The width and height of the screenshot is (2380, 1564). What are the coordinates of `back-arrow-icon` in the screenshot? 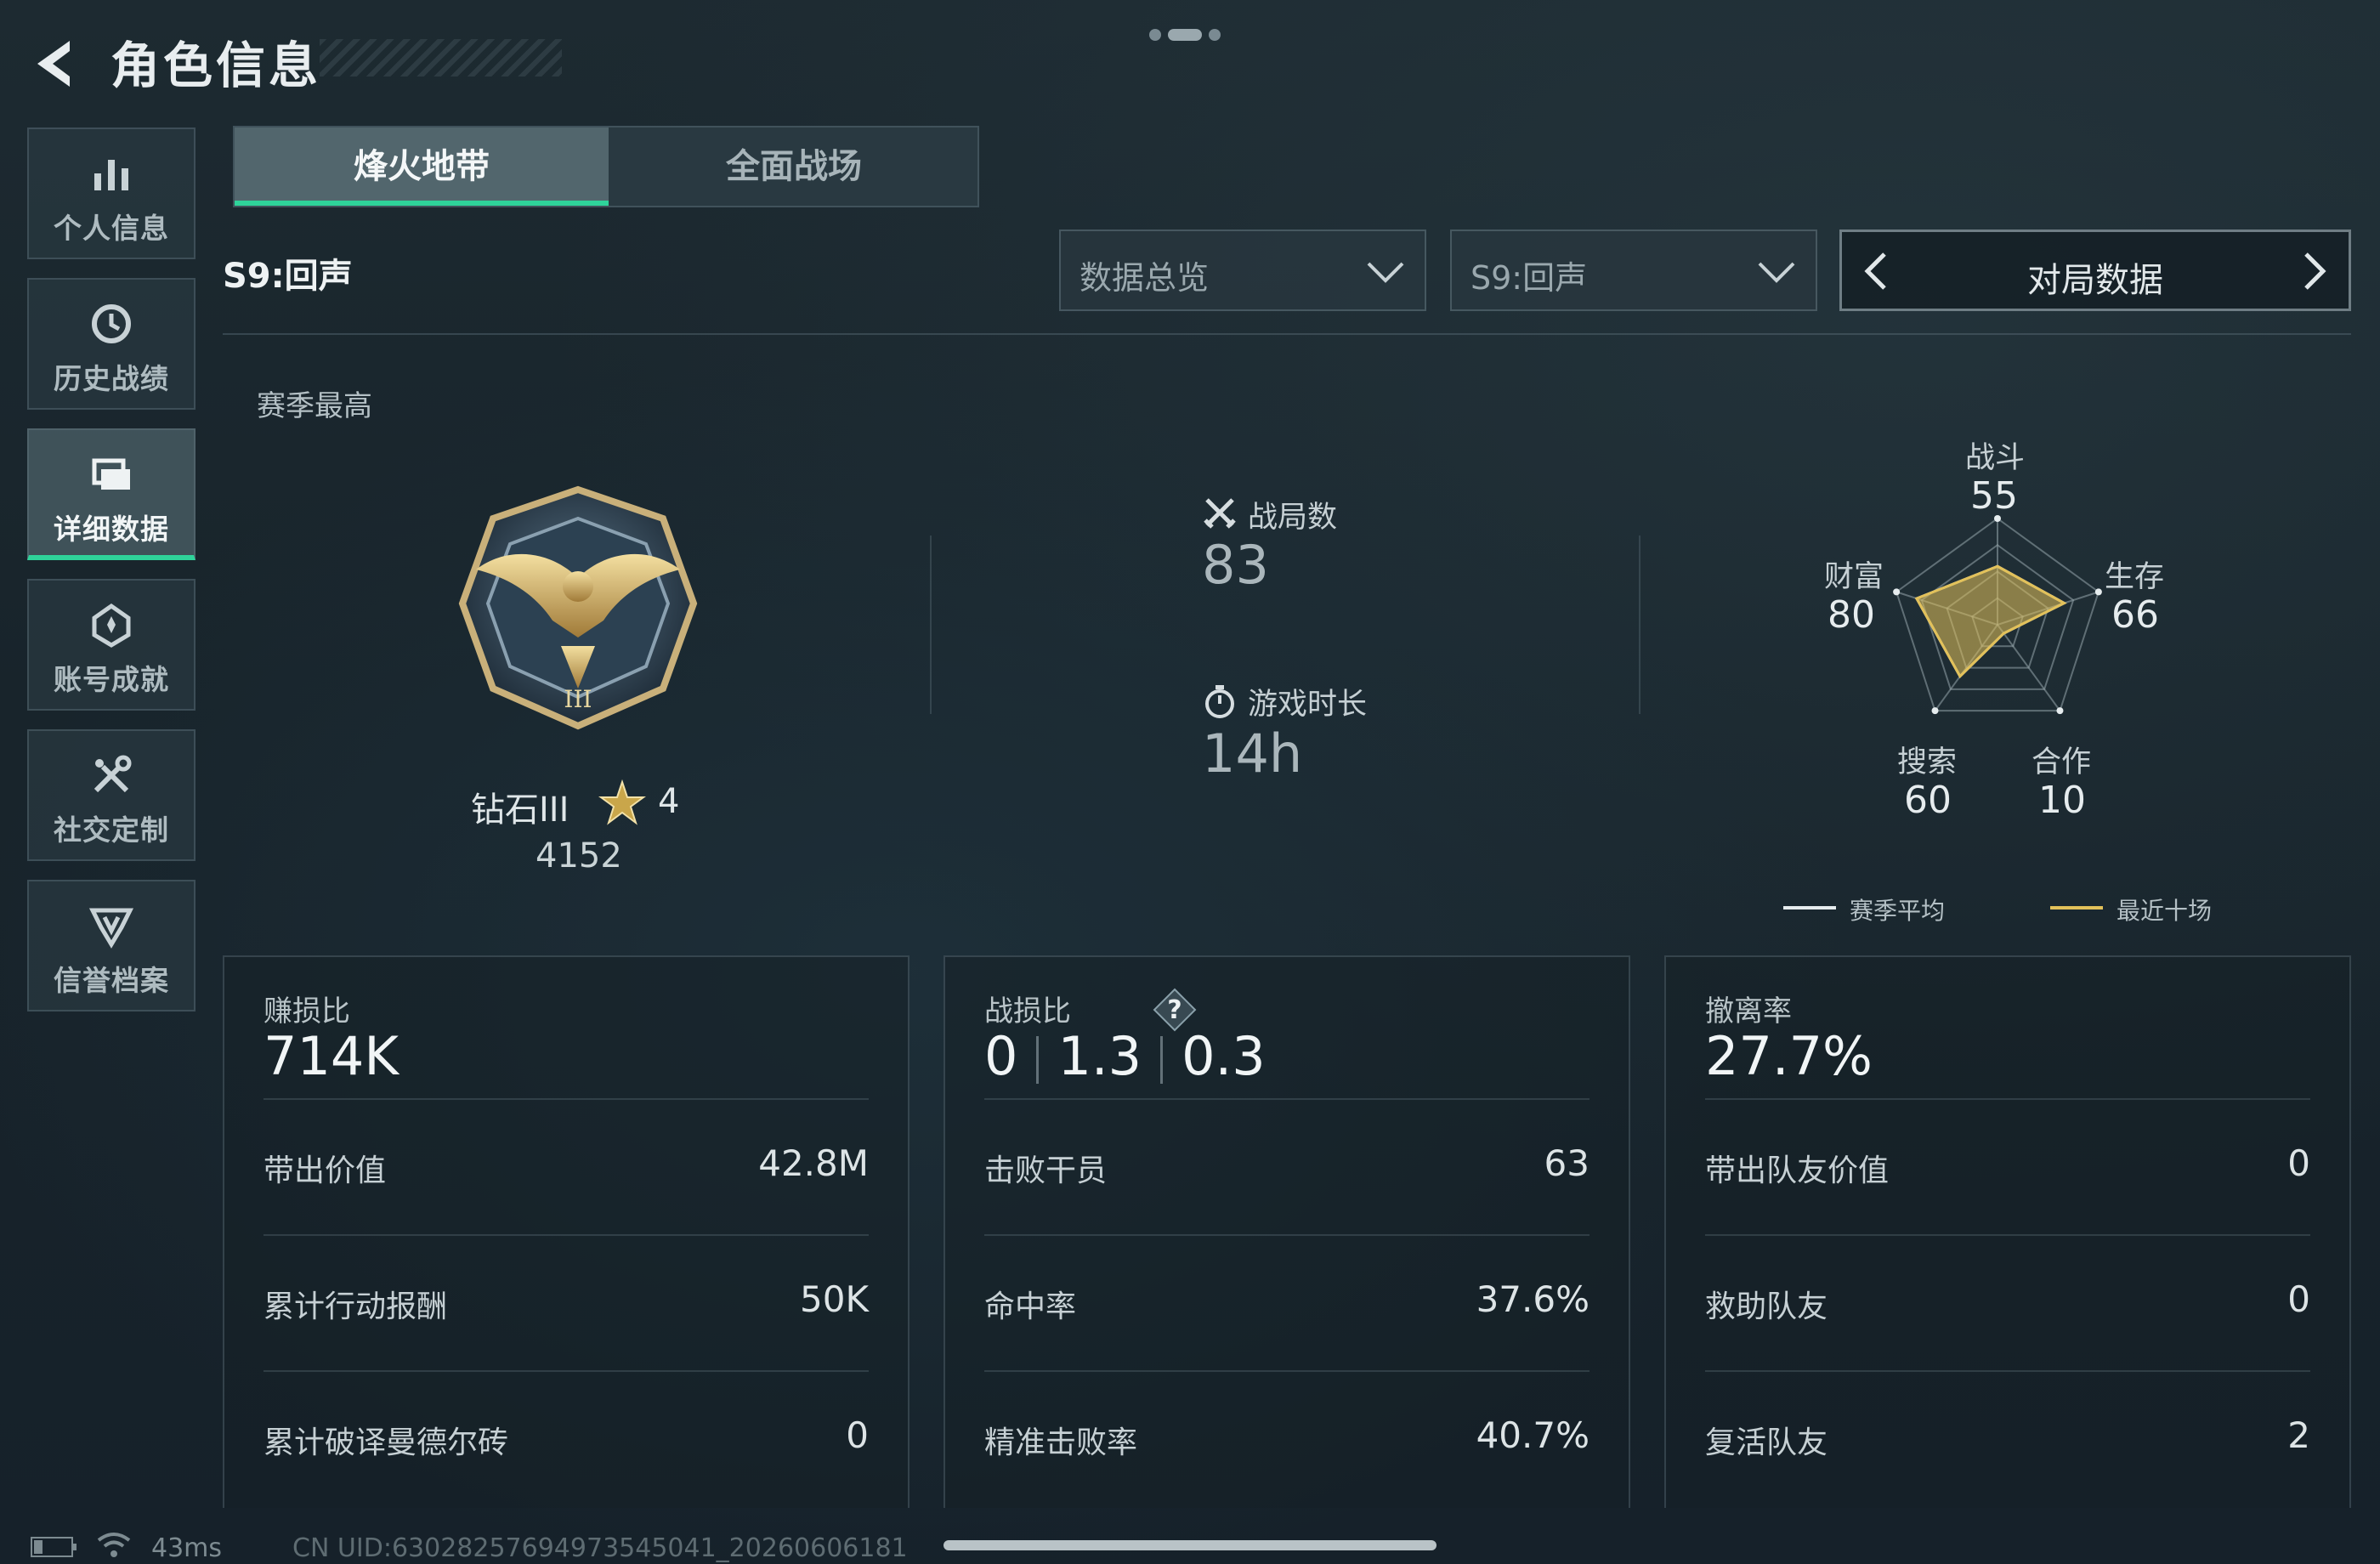 It's located at (55, 64).